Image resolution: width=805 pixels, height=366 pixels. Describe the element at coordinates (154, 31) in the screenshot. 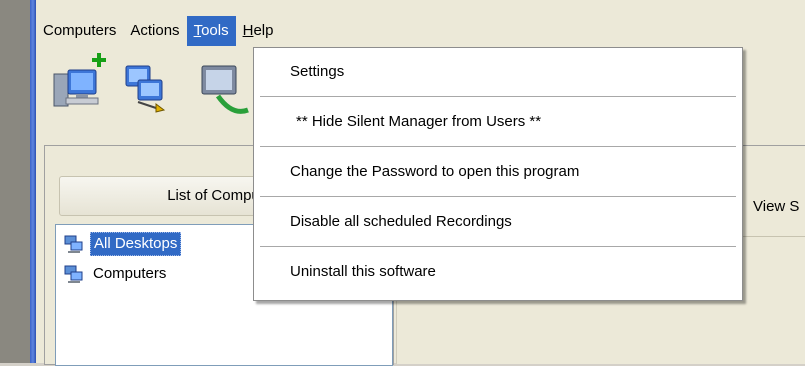

I see `menu-actions: Actions` at that location.